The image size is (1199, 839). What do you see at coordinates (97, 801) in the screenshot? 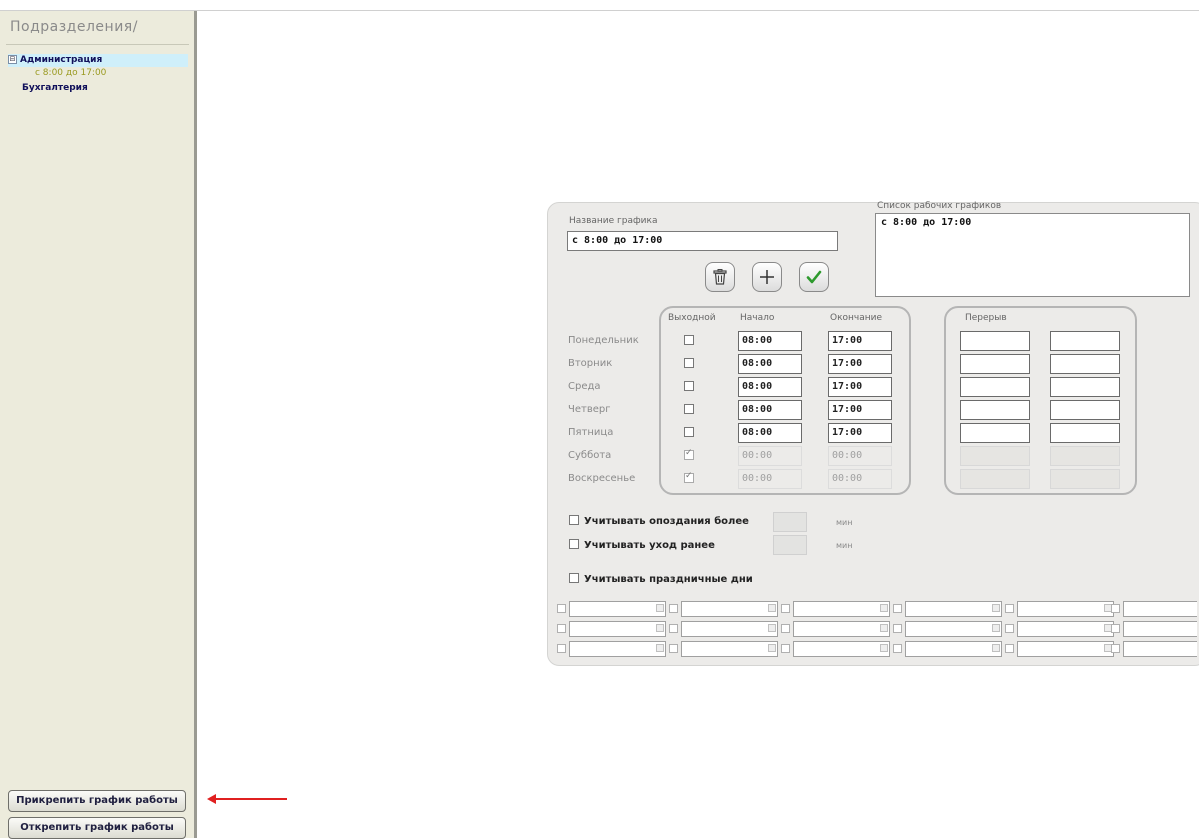
I see `attach-schedule-button: Прикрепить график работы` at bounding box center [97, 801].